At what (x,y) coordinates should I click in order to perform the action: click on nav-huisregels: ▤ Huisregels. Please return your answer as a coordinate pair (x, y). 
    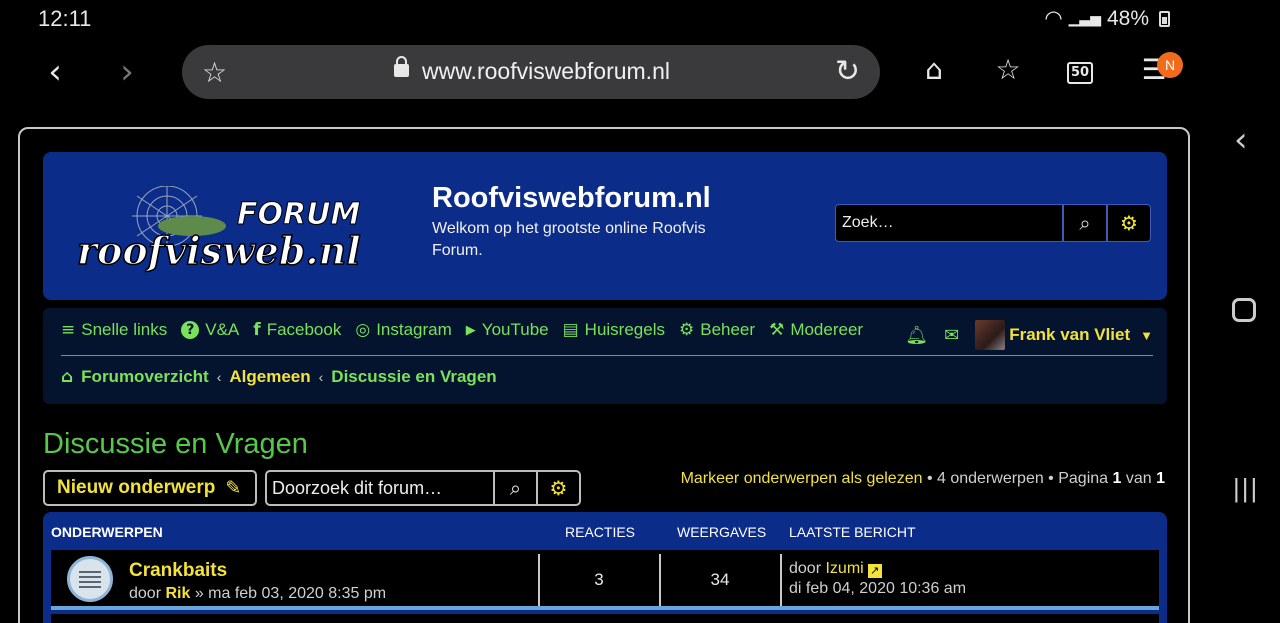
    Looking at the image, I should click on (614, 330).